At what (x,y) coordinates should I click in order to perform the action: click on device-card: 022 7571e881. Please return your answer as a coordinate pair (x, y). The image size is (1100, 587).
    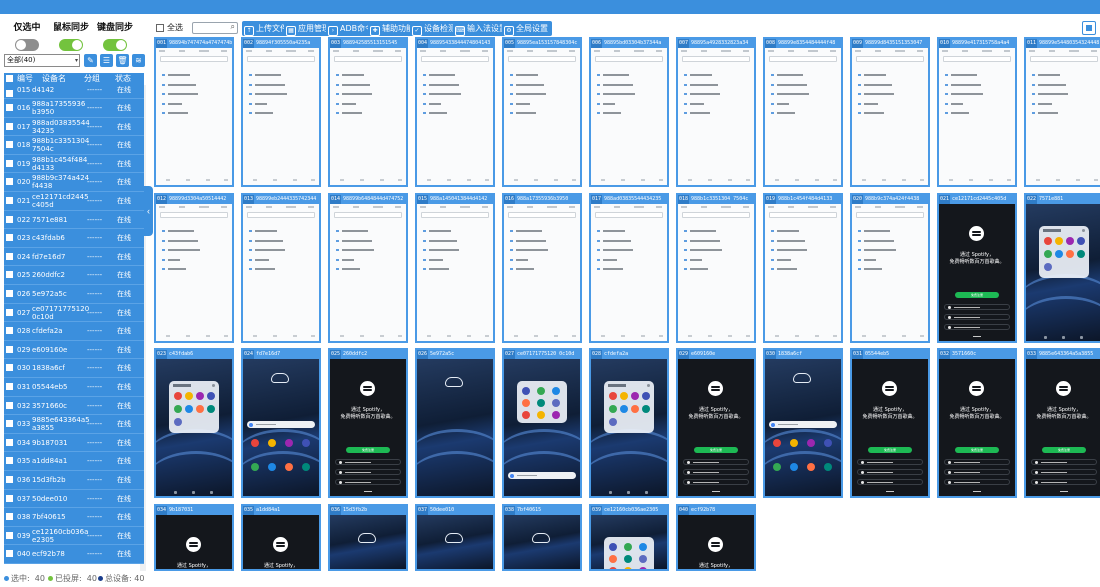
    Looking at the image, I should click on (1062, 268).